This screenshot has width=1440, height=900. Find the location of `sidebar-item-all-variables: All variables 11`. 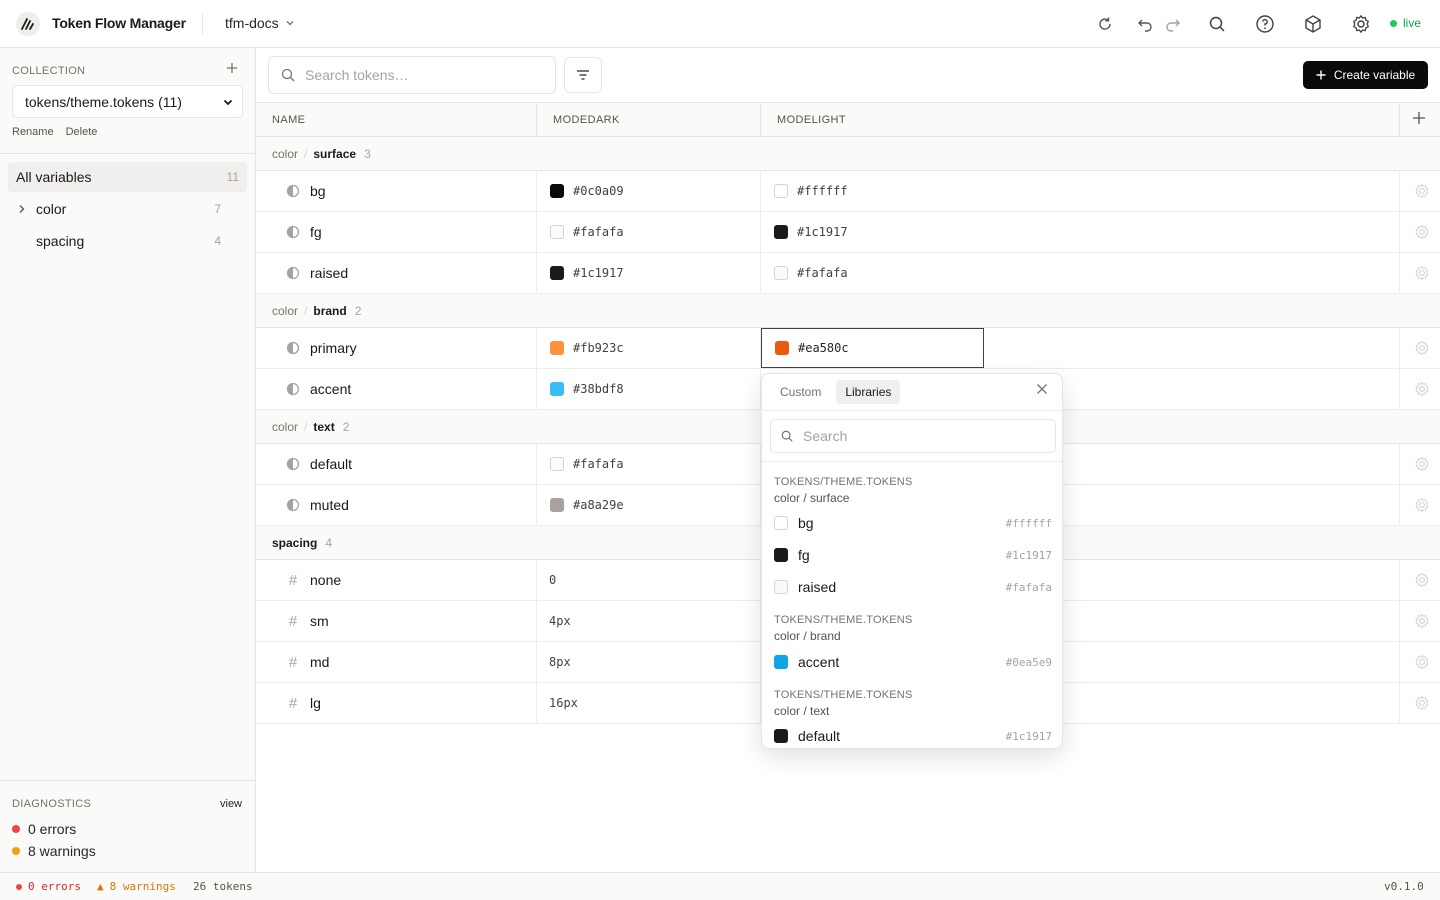

sidebar-item-all-variables: All variables 11 is located at coordinates (127, 177).